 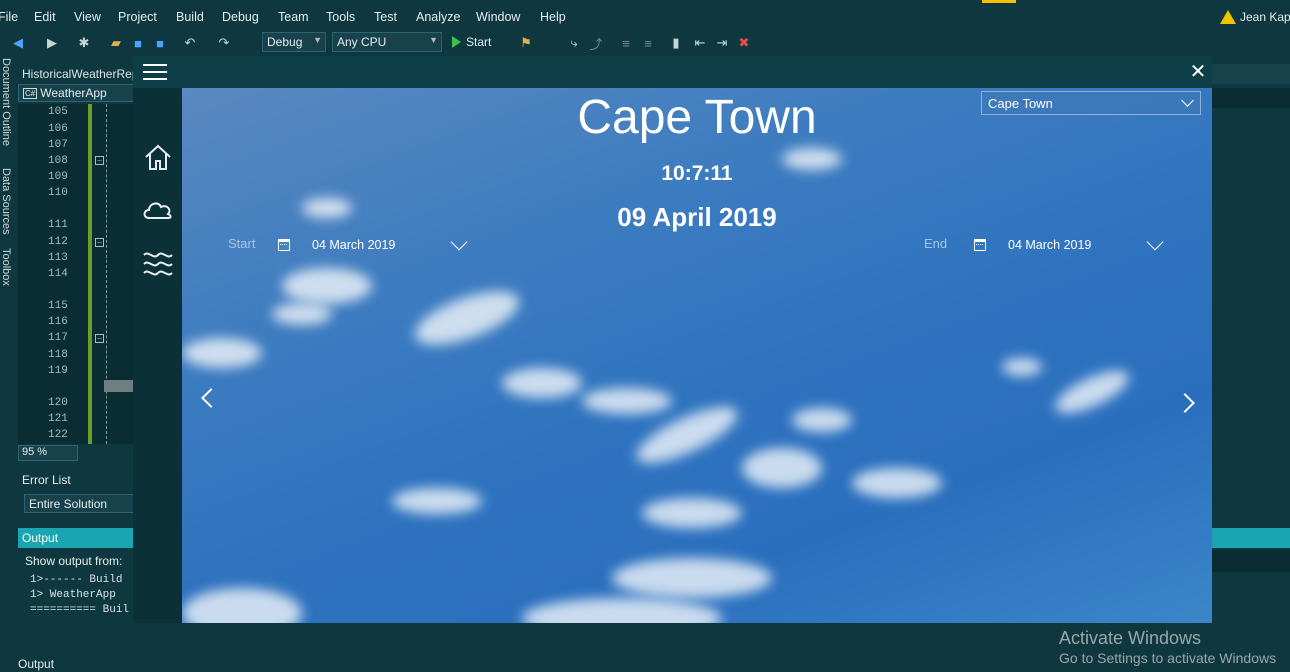 I want to click on waves-icon, so click(x=158, y=264).